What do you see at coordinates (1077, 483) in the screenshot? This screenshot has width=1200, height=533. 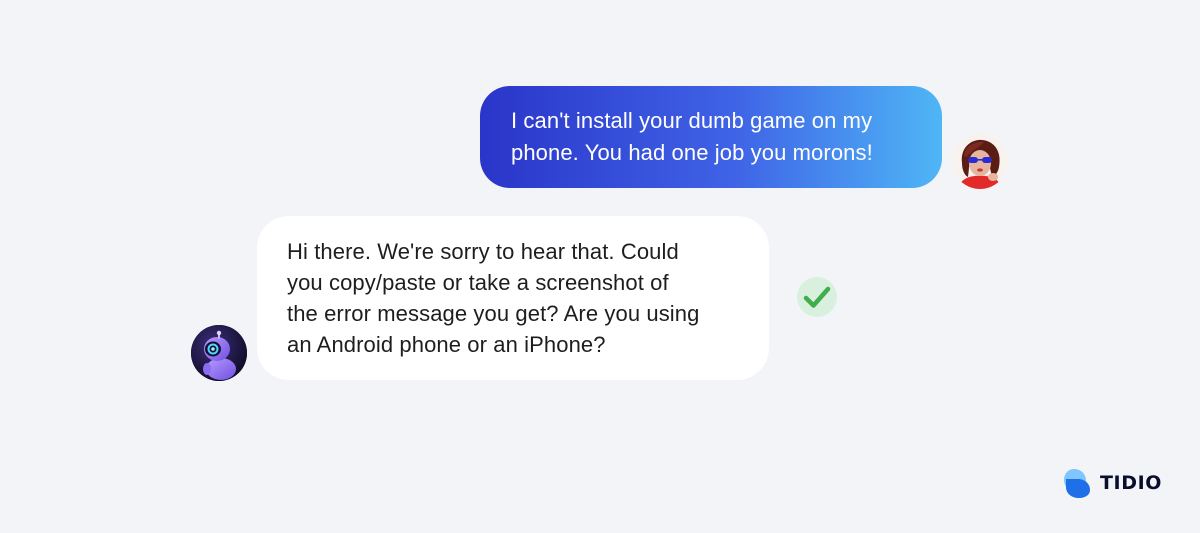 I see `tidio-logo-icon` at bounding box center [1077, 483].